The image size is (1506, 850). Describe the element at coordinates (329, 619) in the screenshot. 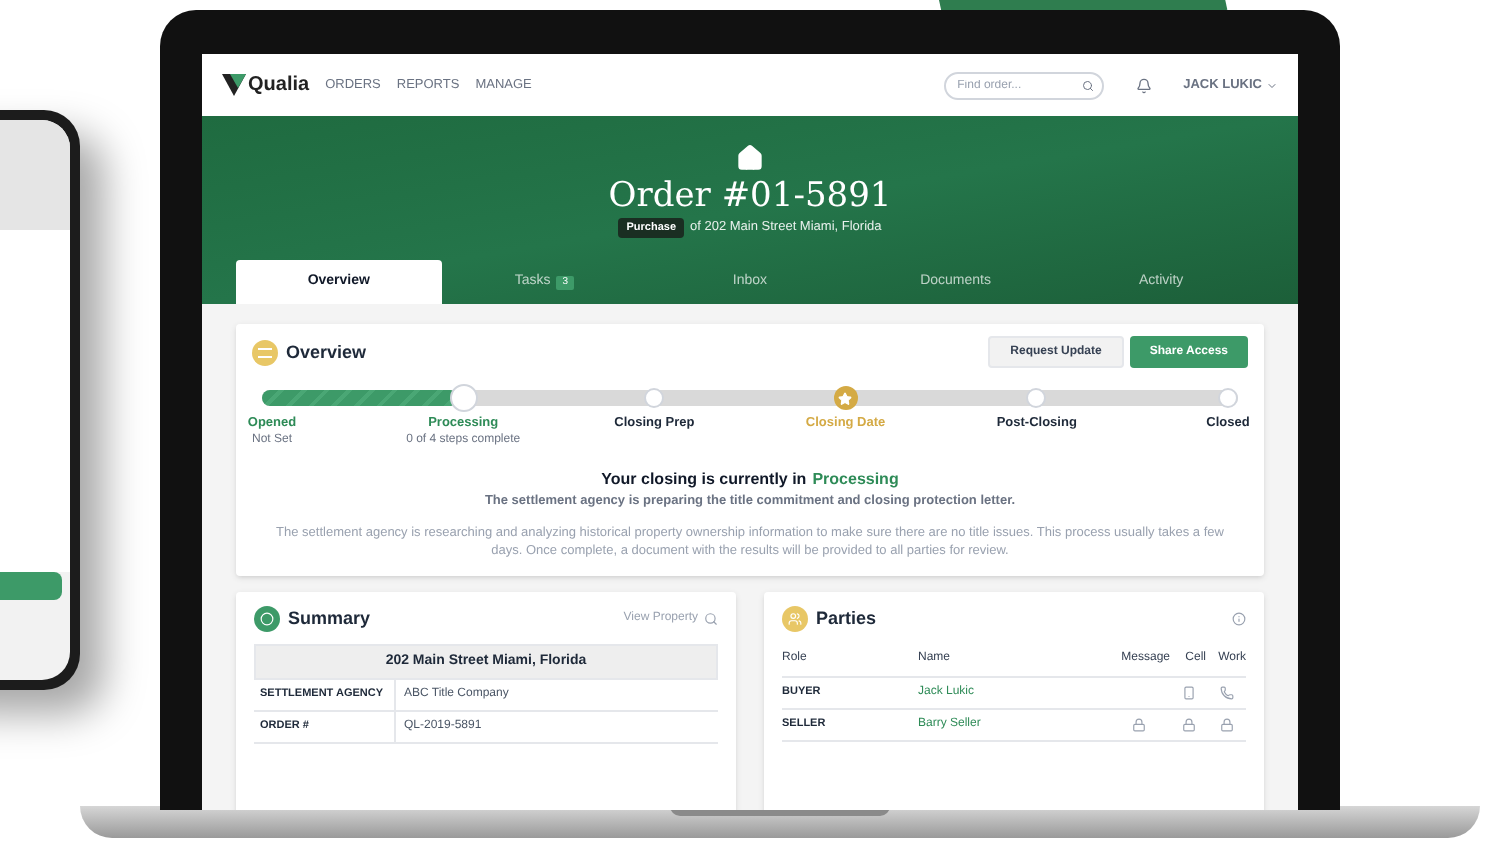

I see `card-title: Summary` at that location.